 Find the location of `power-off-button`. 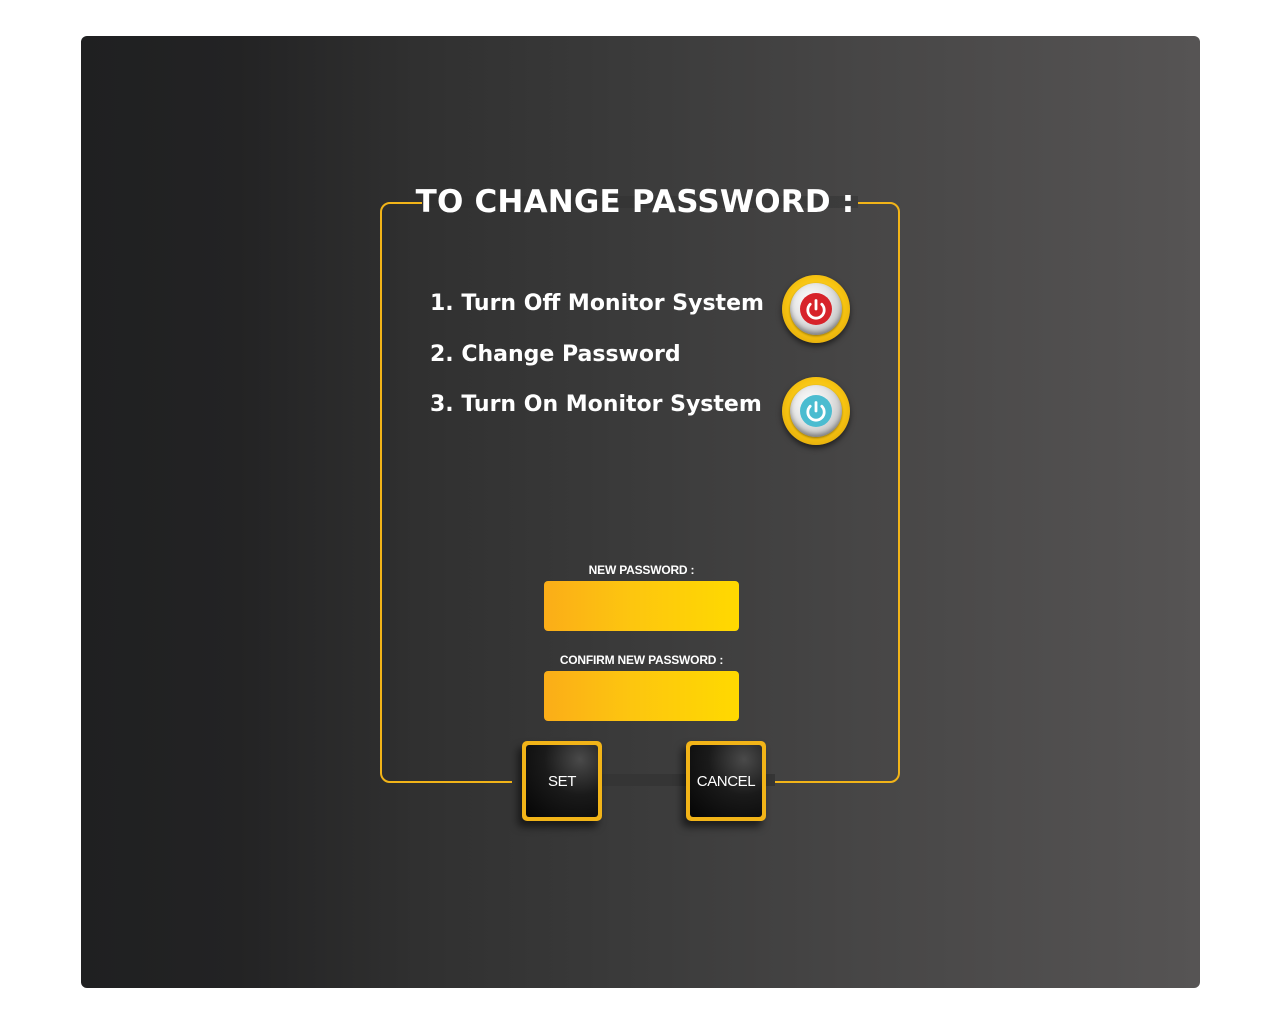

power-off-button is located at coordinates (816, 309).